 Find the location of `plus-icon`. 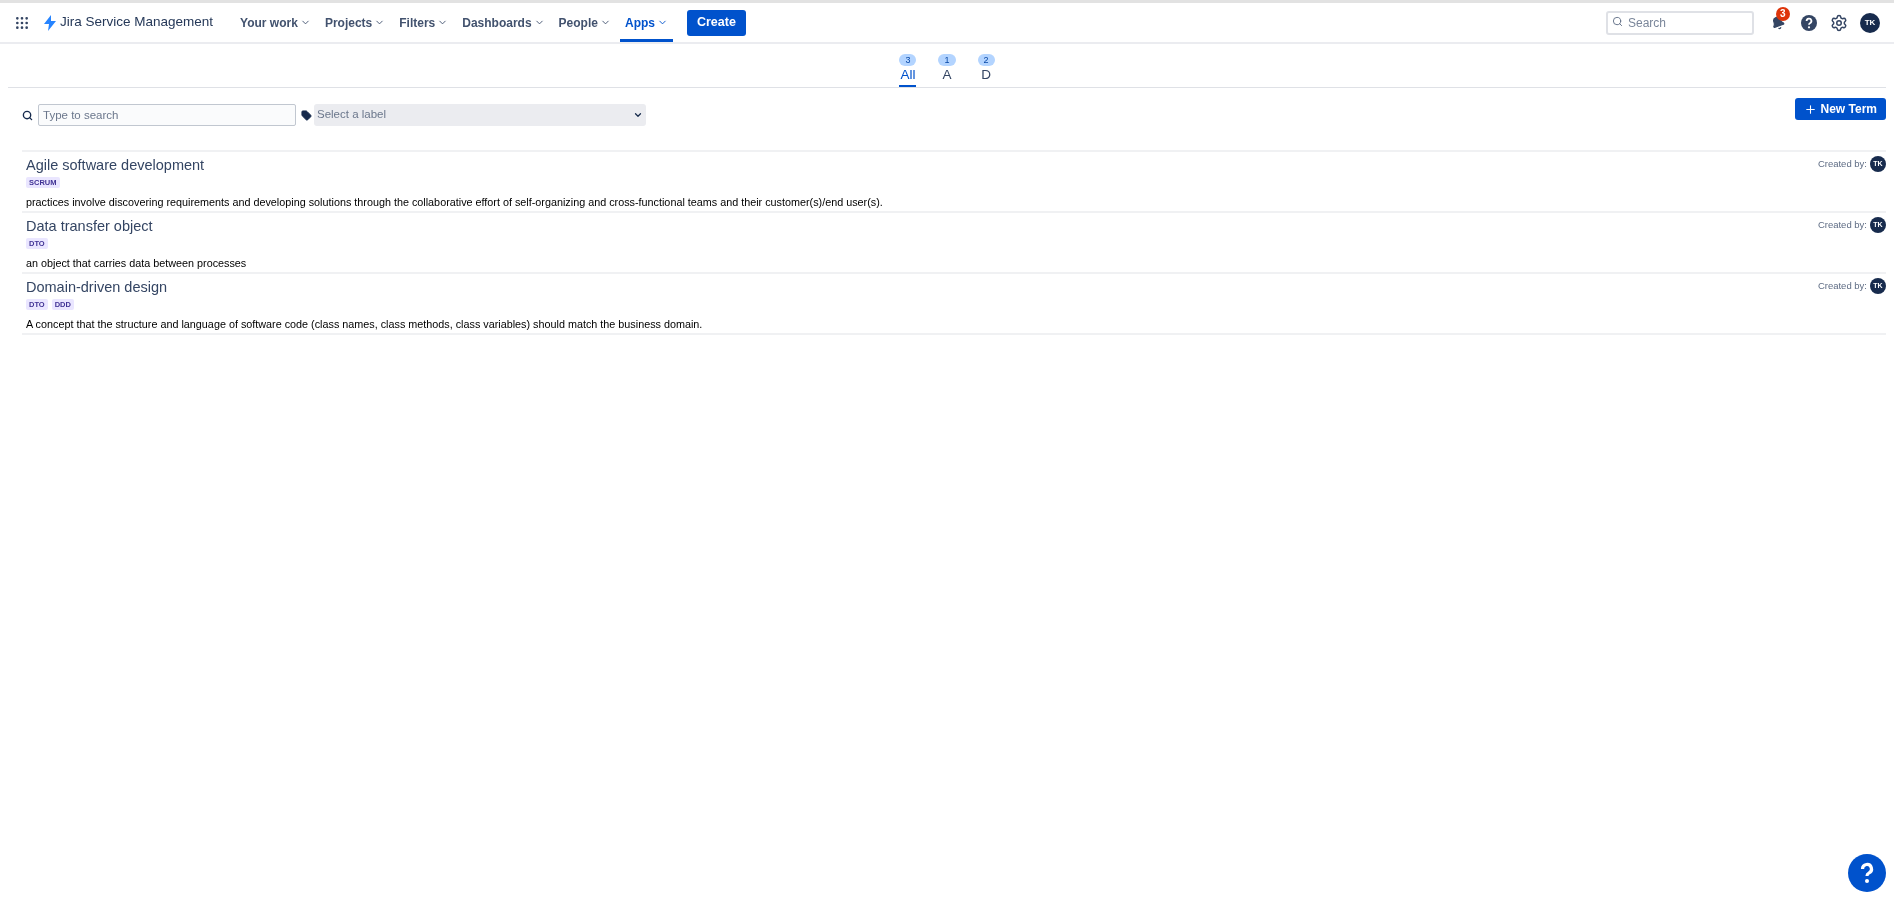

plus-icon is located at coordinates (1810, 109).